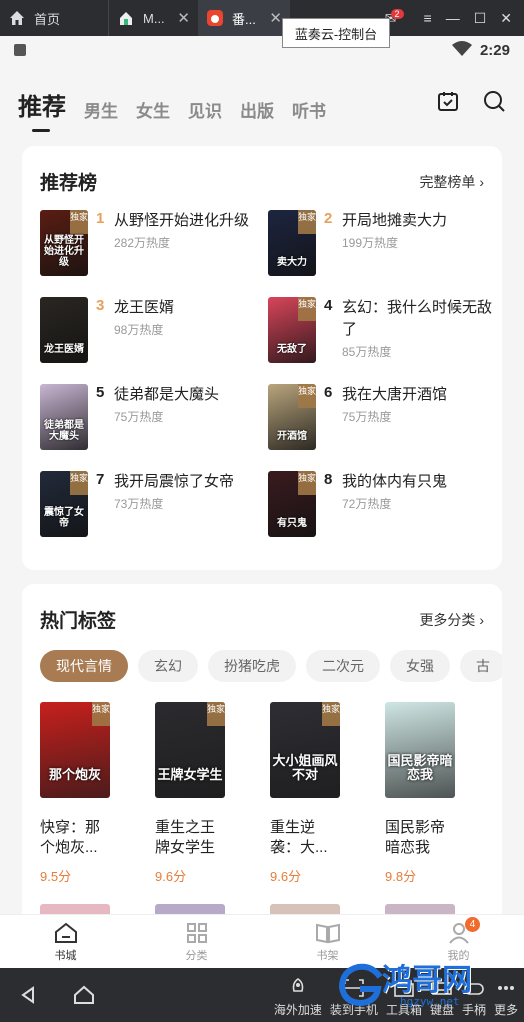 The image size is (524, 1022). I want to click on cover-title: 大小姐画风不对, so click(305, 767).